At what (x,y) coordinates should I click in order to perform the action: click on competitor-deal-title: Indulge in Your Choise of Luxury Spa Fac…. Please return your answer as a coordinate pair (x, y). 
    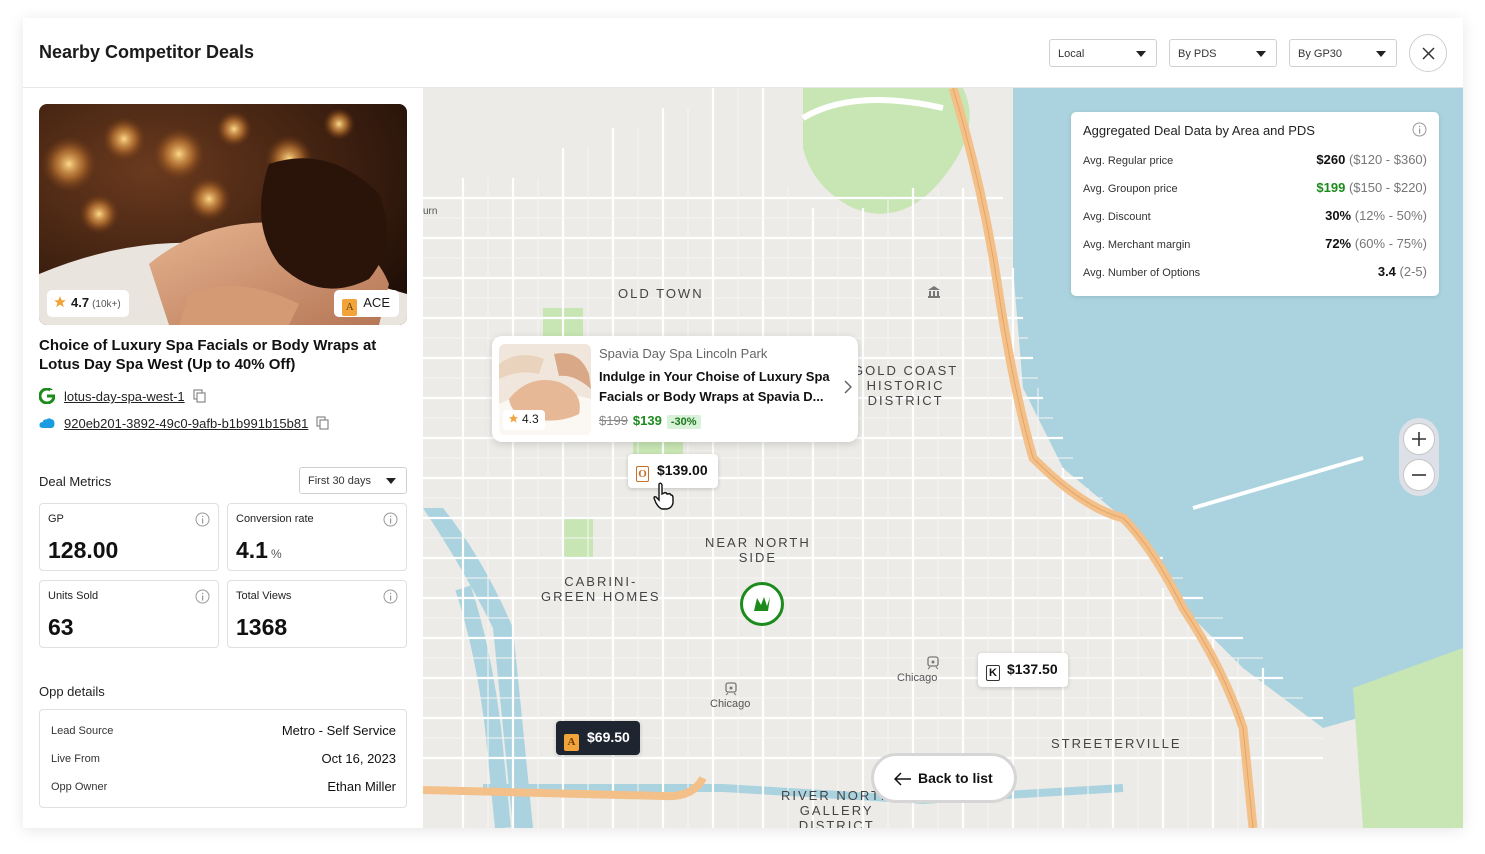
    Looking at the image, I should click on (714, 386).